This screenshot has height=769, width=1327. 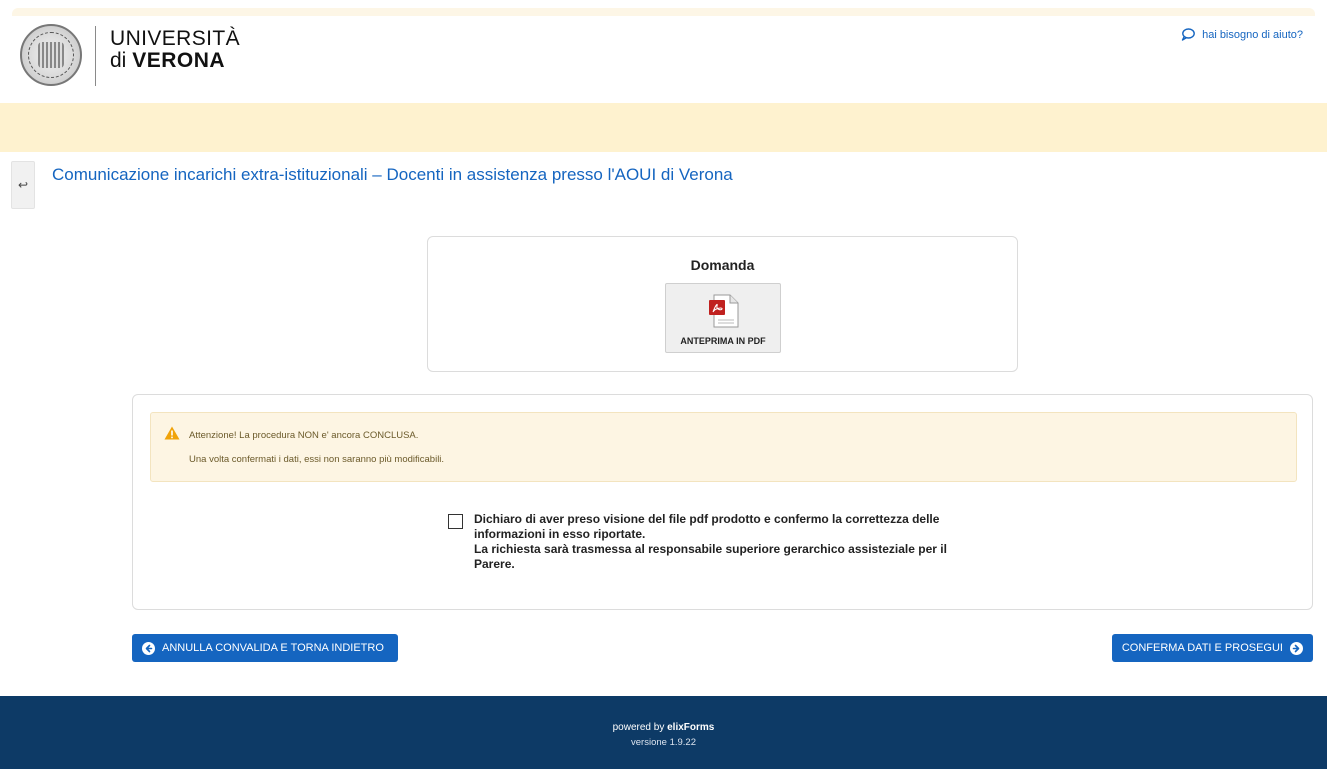 What do you see at coordinates (663, 727) in the screenshot?
I see `powered-by: powered by elixForms` at bounding box center [663, 727].